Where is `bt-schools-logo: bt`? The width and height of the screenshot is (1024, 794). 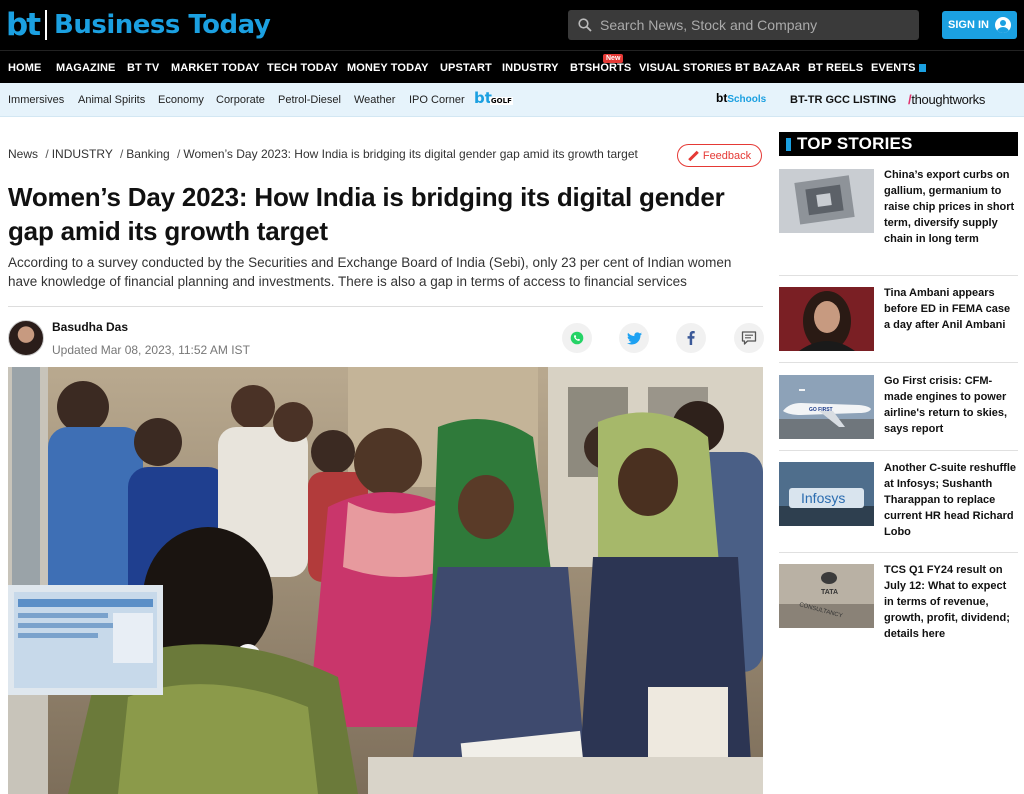 bt-schools-logo: bt is located at coordinates (722, 98).